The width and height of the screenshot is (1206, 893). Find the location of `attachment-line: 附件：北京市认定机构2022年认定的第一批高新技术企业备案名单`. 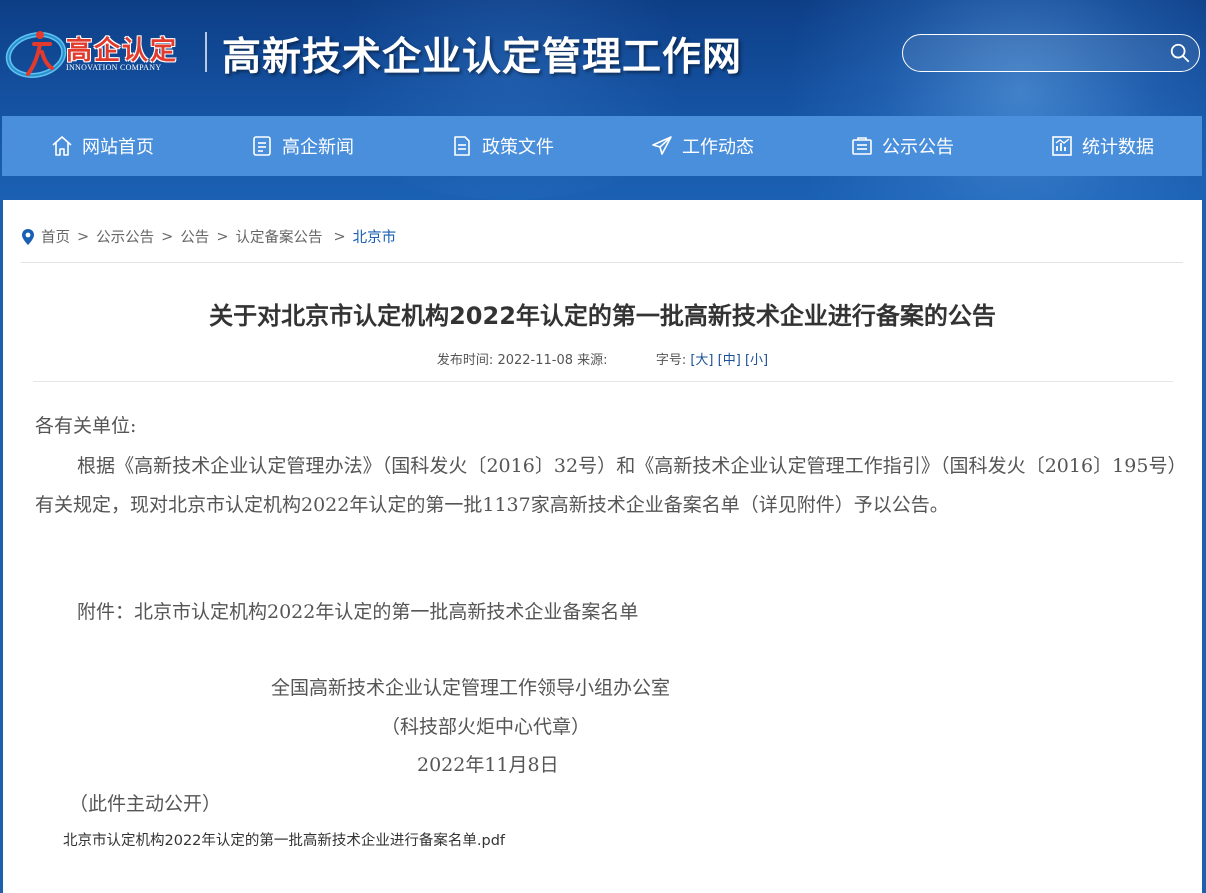

attachment-line: 附件：北京市认定机构2022年认定的第一批高新技术企业备案名单 is located at coordinates (358, 612).